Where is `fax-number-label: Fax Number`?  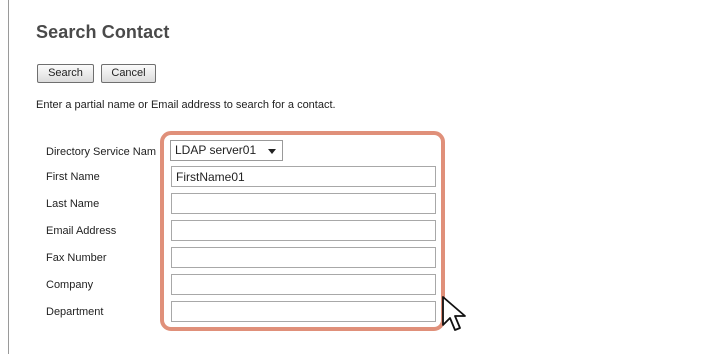 fax-number-label: Fax Number is located at coordinates (76, 258).